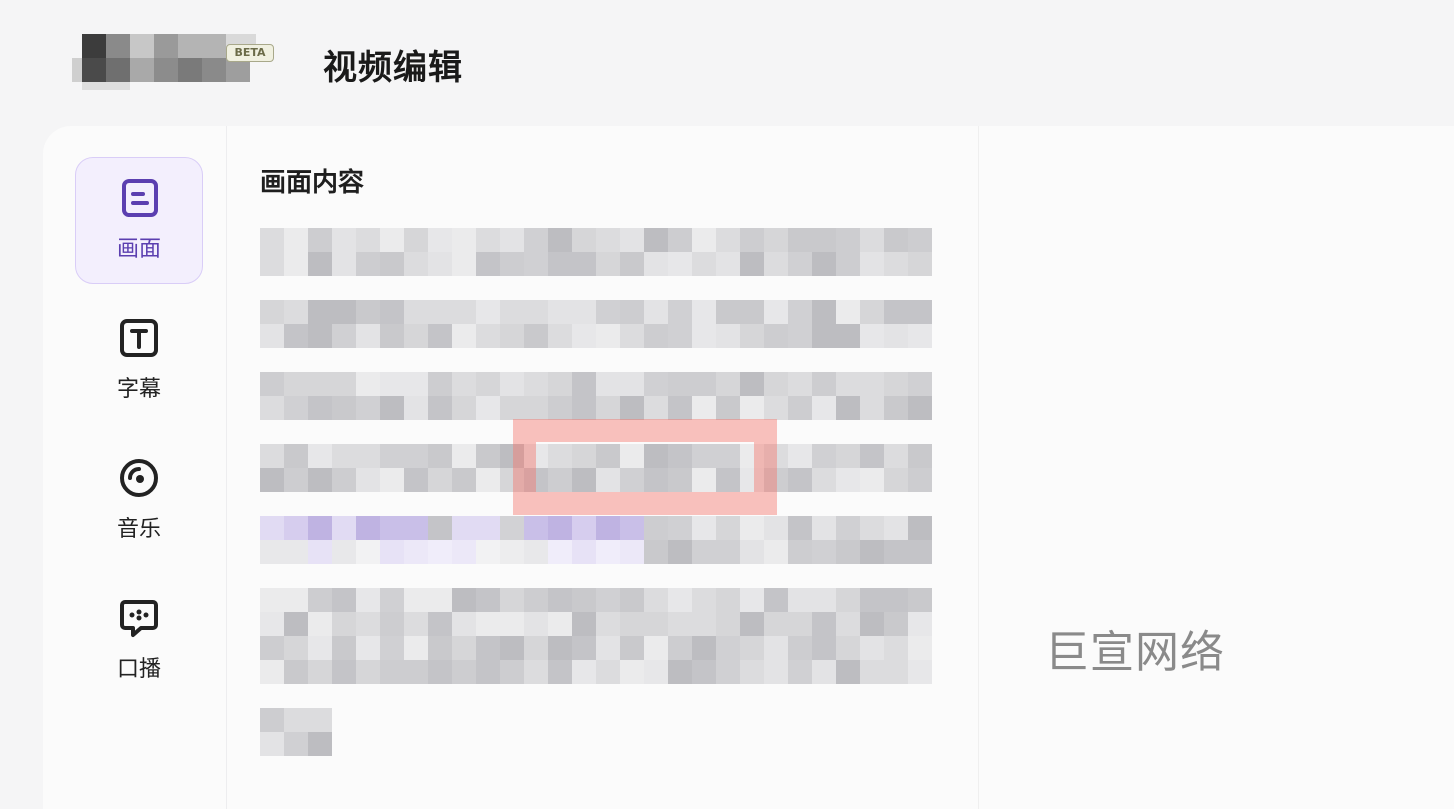 The height and width of the screenshot is (809, 1454). Describe the element at coordinates (393, 68) in the screenshot. I see `page-title: 视频编辑` at that location.